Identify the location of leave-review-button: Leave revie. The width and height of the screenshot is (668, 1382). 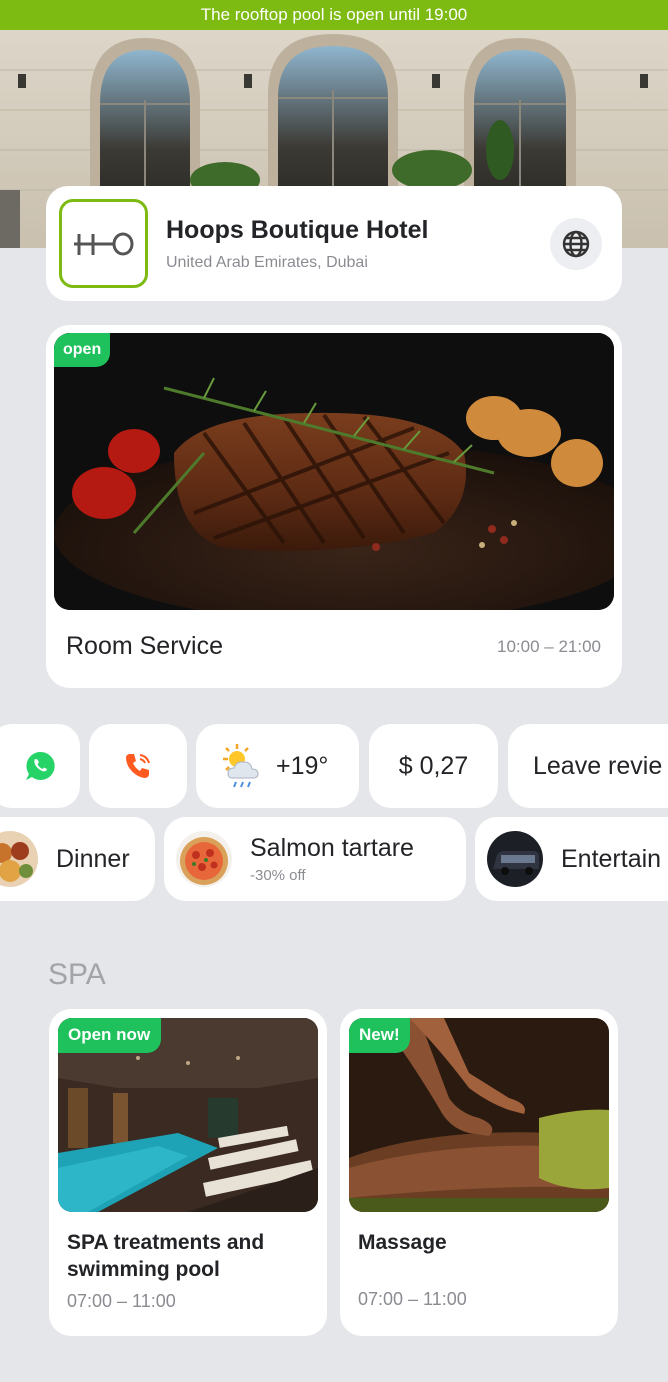
(588, 766).